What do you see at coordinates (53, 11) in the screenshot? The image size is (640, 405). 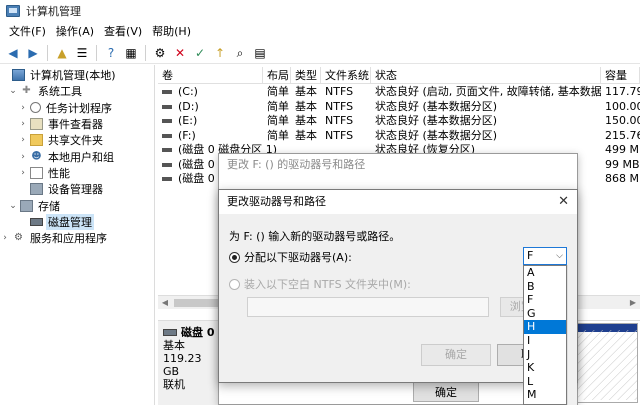 I see `window-title: 计算机管理` at bounding box center [53, 11].